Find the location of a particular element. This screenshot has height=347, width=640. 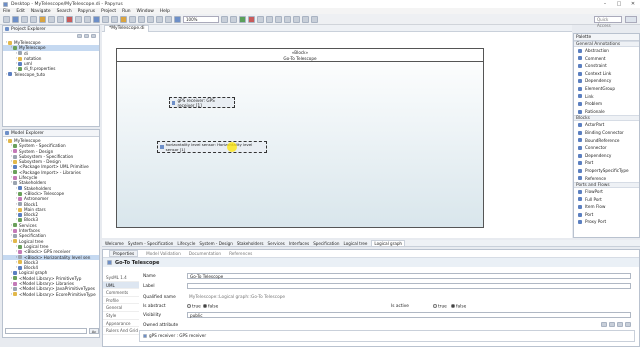

menu-window: Window is located at coordinates (145, 11).